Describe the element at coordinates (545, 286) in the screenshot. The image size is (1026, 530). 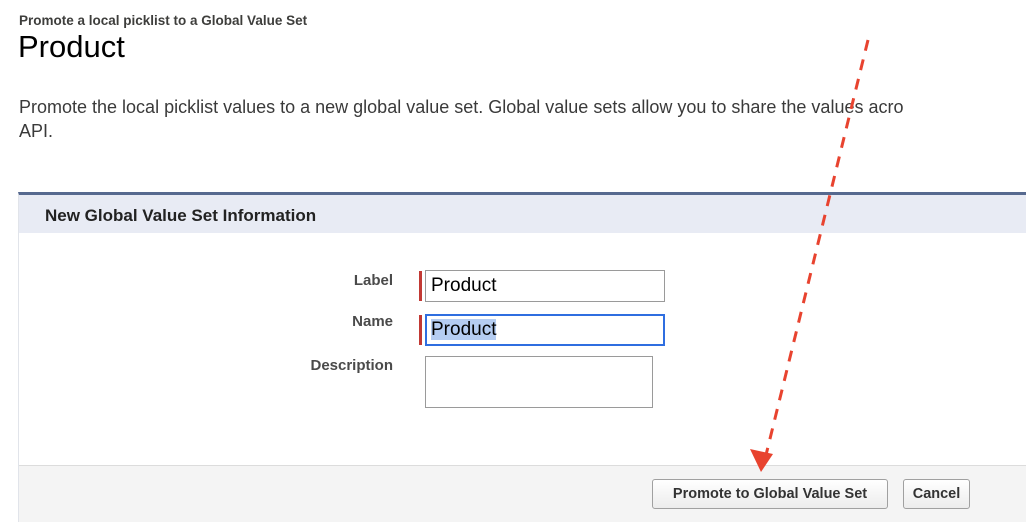
I see `label-input: Product` at that location.